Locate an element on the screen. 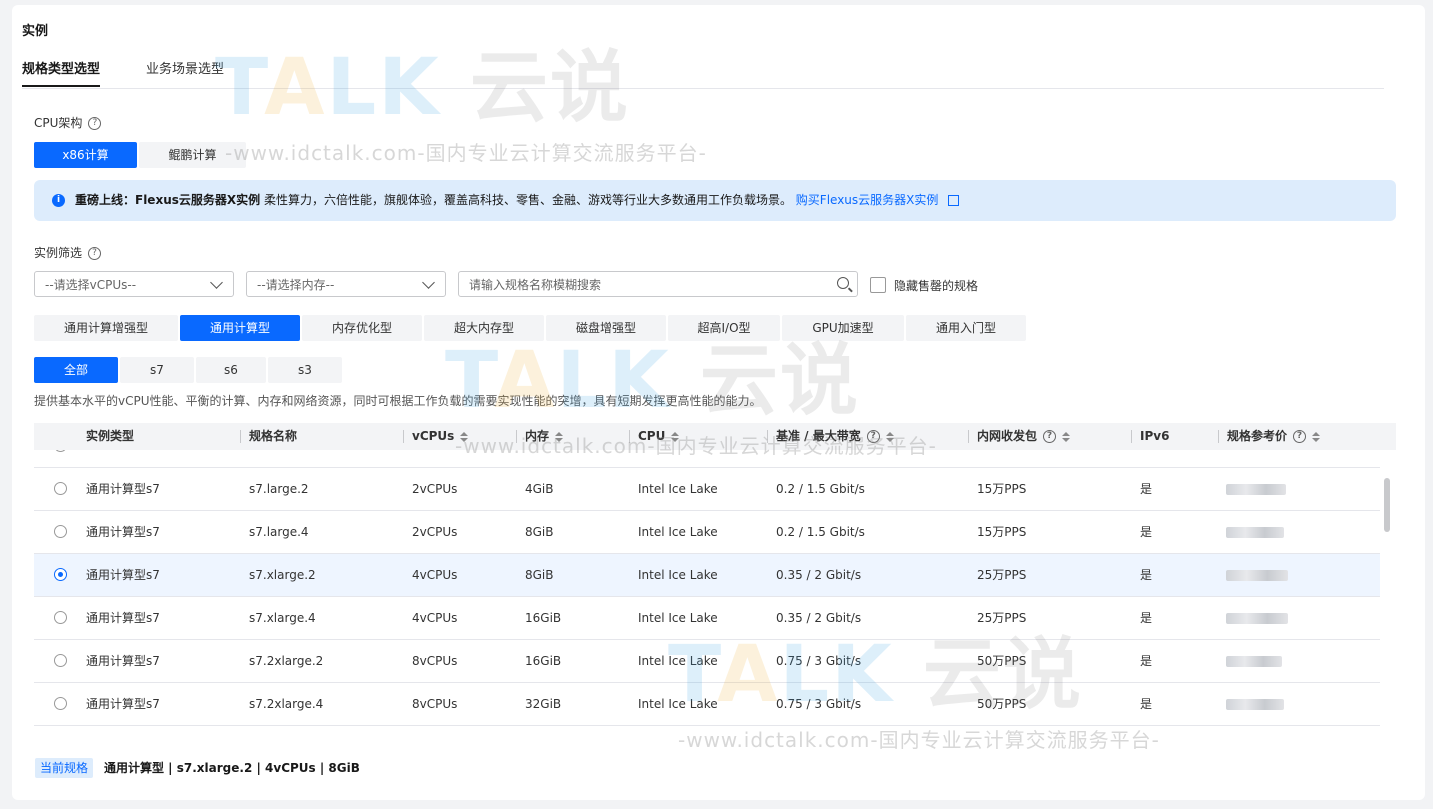  col-spec-name: 规格名称 is located at coordinates (268, 436).